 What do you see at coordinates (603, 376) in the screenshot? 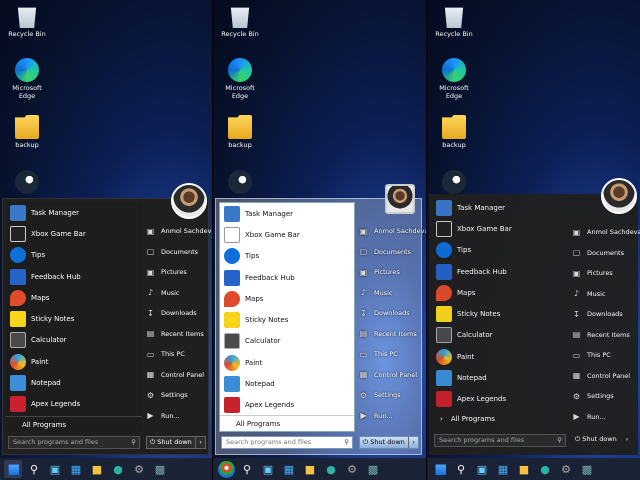
I see `place-item: ▦ Control Panel` at bounding box center [603, 376].